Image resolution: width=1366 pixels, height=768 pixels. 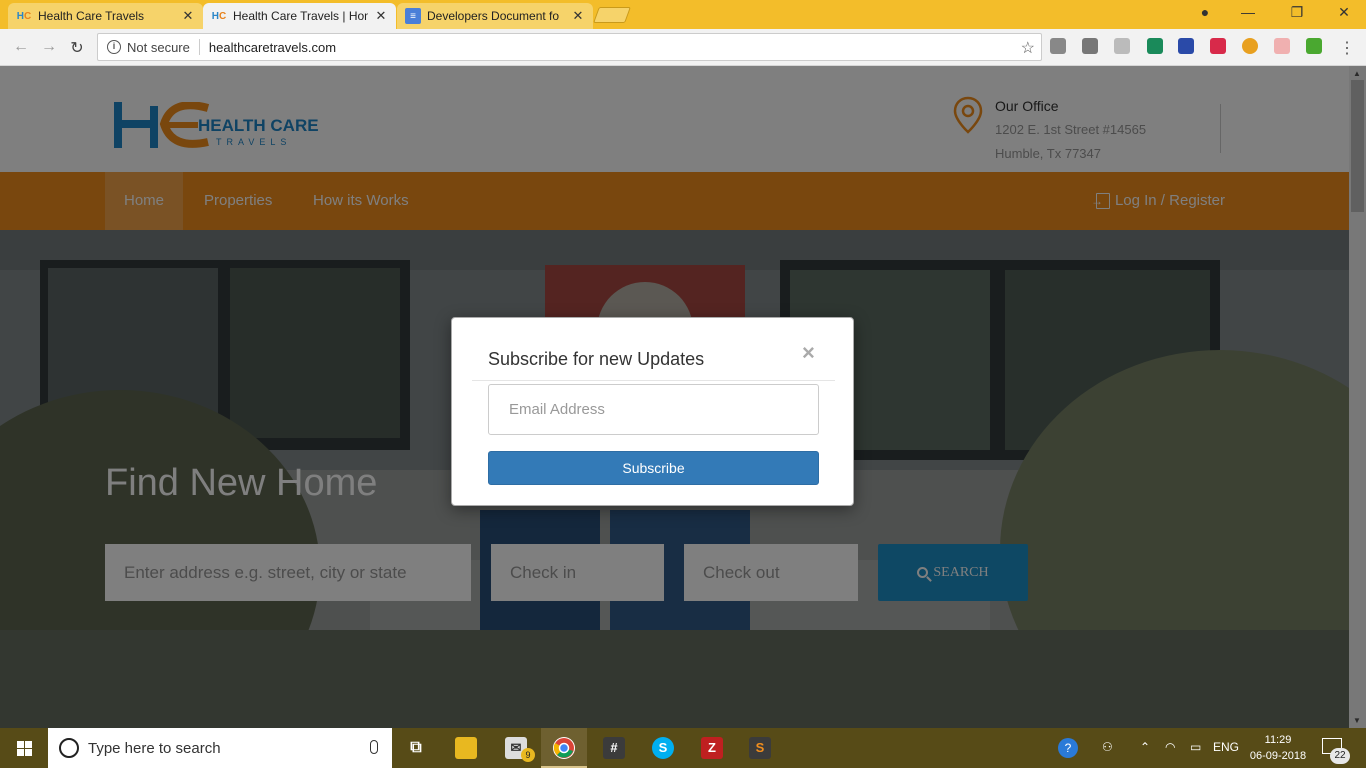 What do you see at coordinates (114, 47) in the screenshot?
I see `info-icon: i` at bounding box center [114, 47].